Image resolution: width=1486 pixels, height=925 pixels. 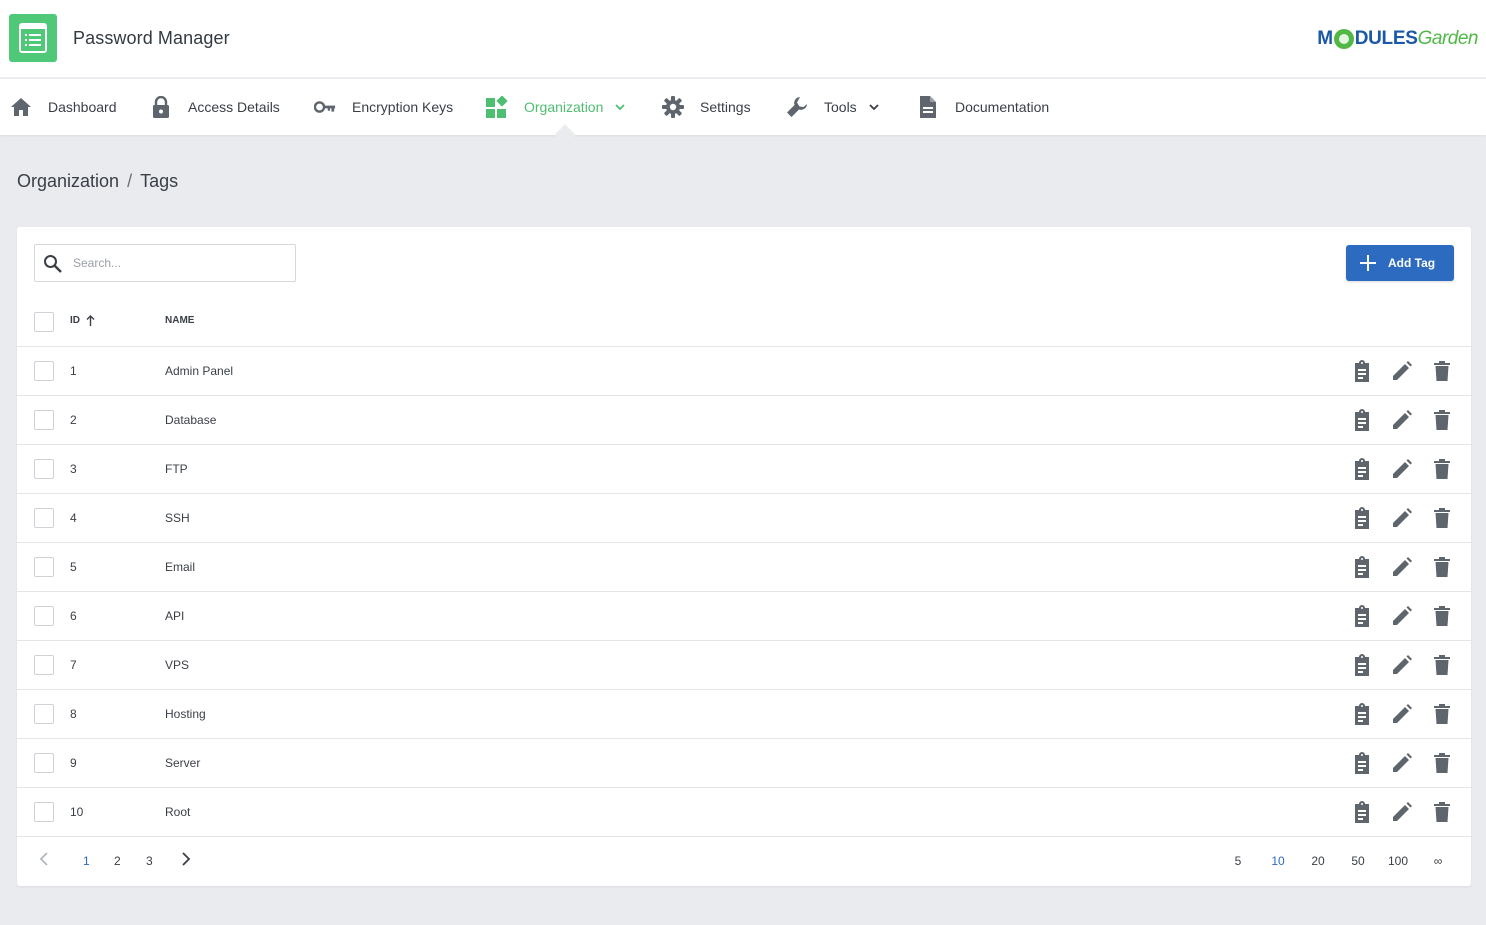 What do you see at coordinates (1002, 107) in the screenshot?
I see `nav-label: Documentation` at bounding box center [1002, 107].